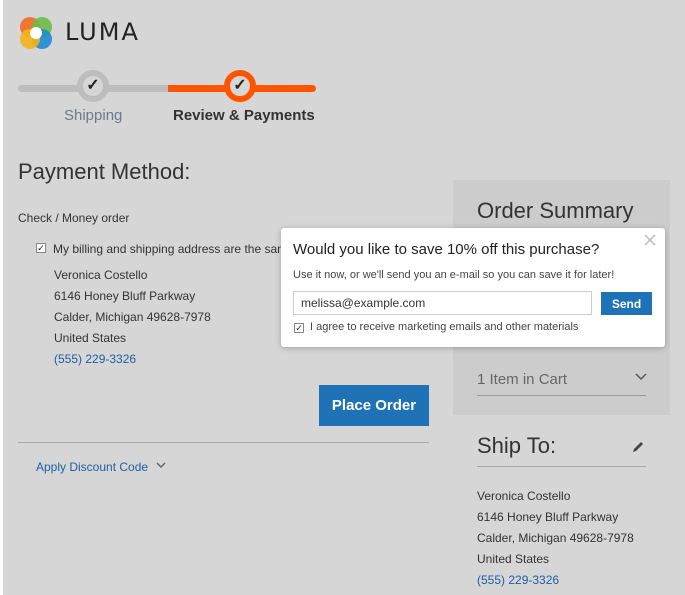 Image resolution: width=685 pixels, height=595 pixels. Describe the element at coordinates (638, 447) in the screenshot. I see `pencil-icon` at that location.